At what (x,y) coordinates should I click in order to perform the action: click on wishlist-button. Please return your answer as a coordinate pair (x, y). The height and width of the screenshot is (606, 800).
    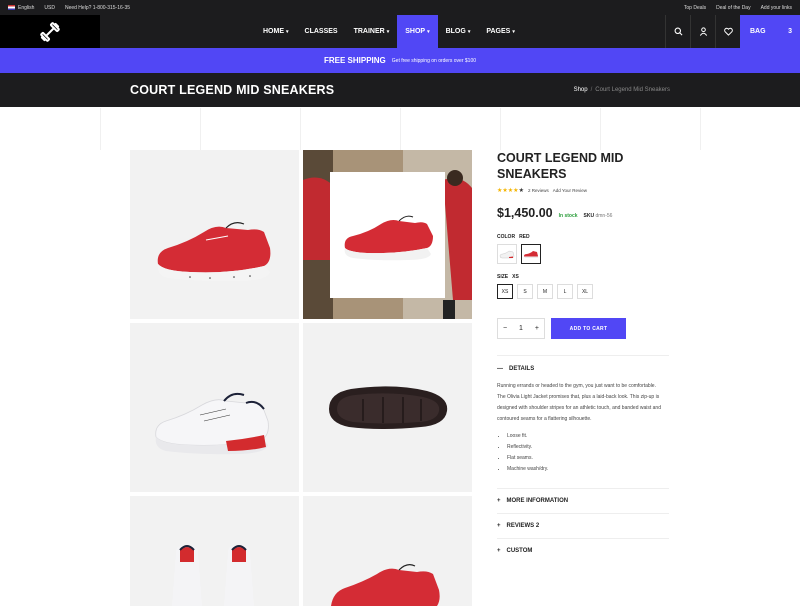
    Looking at the image, I should click on (727, 31).